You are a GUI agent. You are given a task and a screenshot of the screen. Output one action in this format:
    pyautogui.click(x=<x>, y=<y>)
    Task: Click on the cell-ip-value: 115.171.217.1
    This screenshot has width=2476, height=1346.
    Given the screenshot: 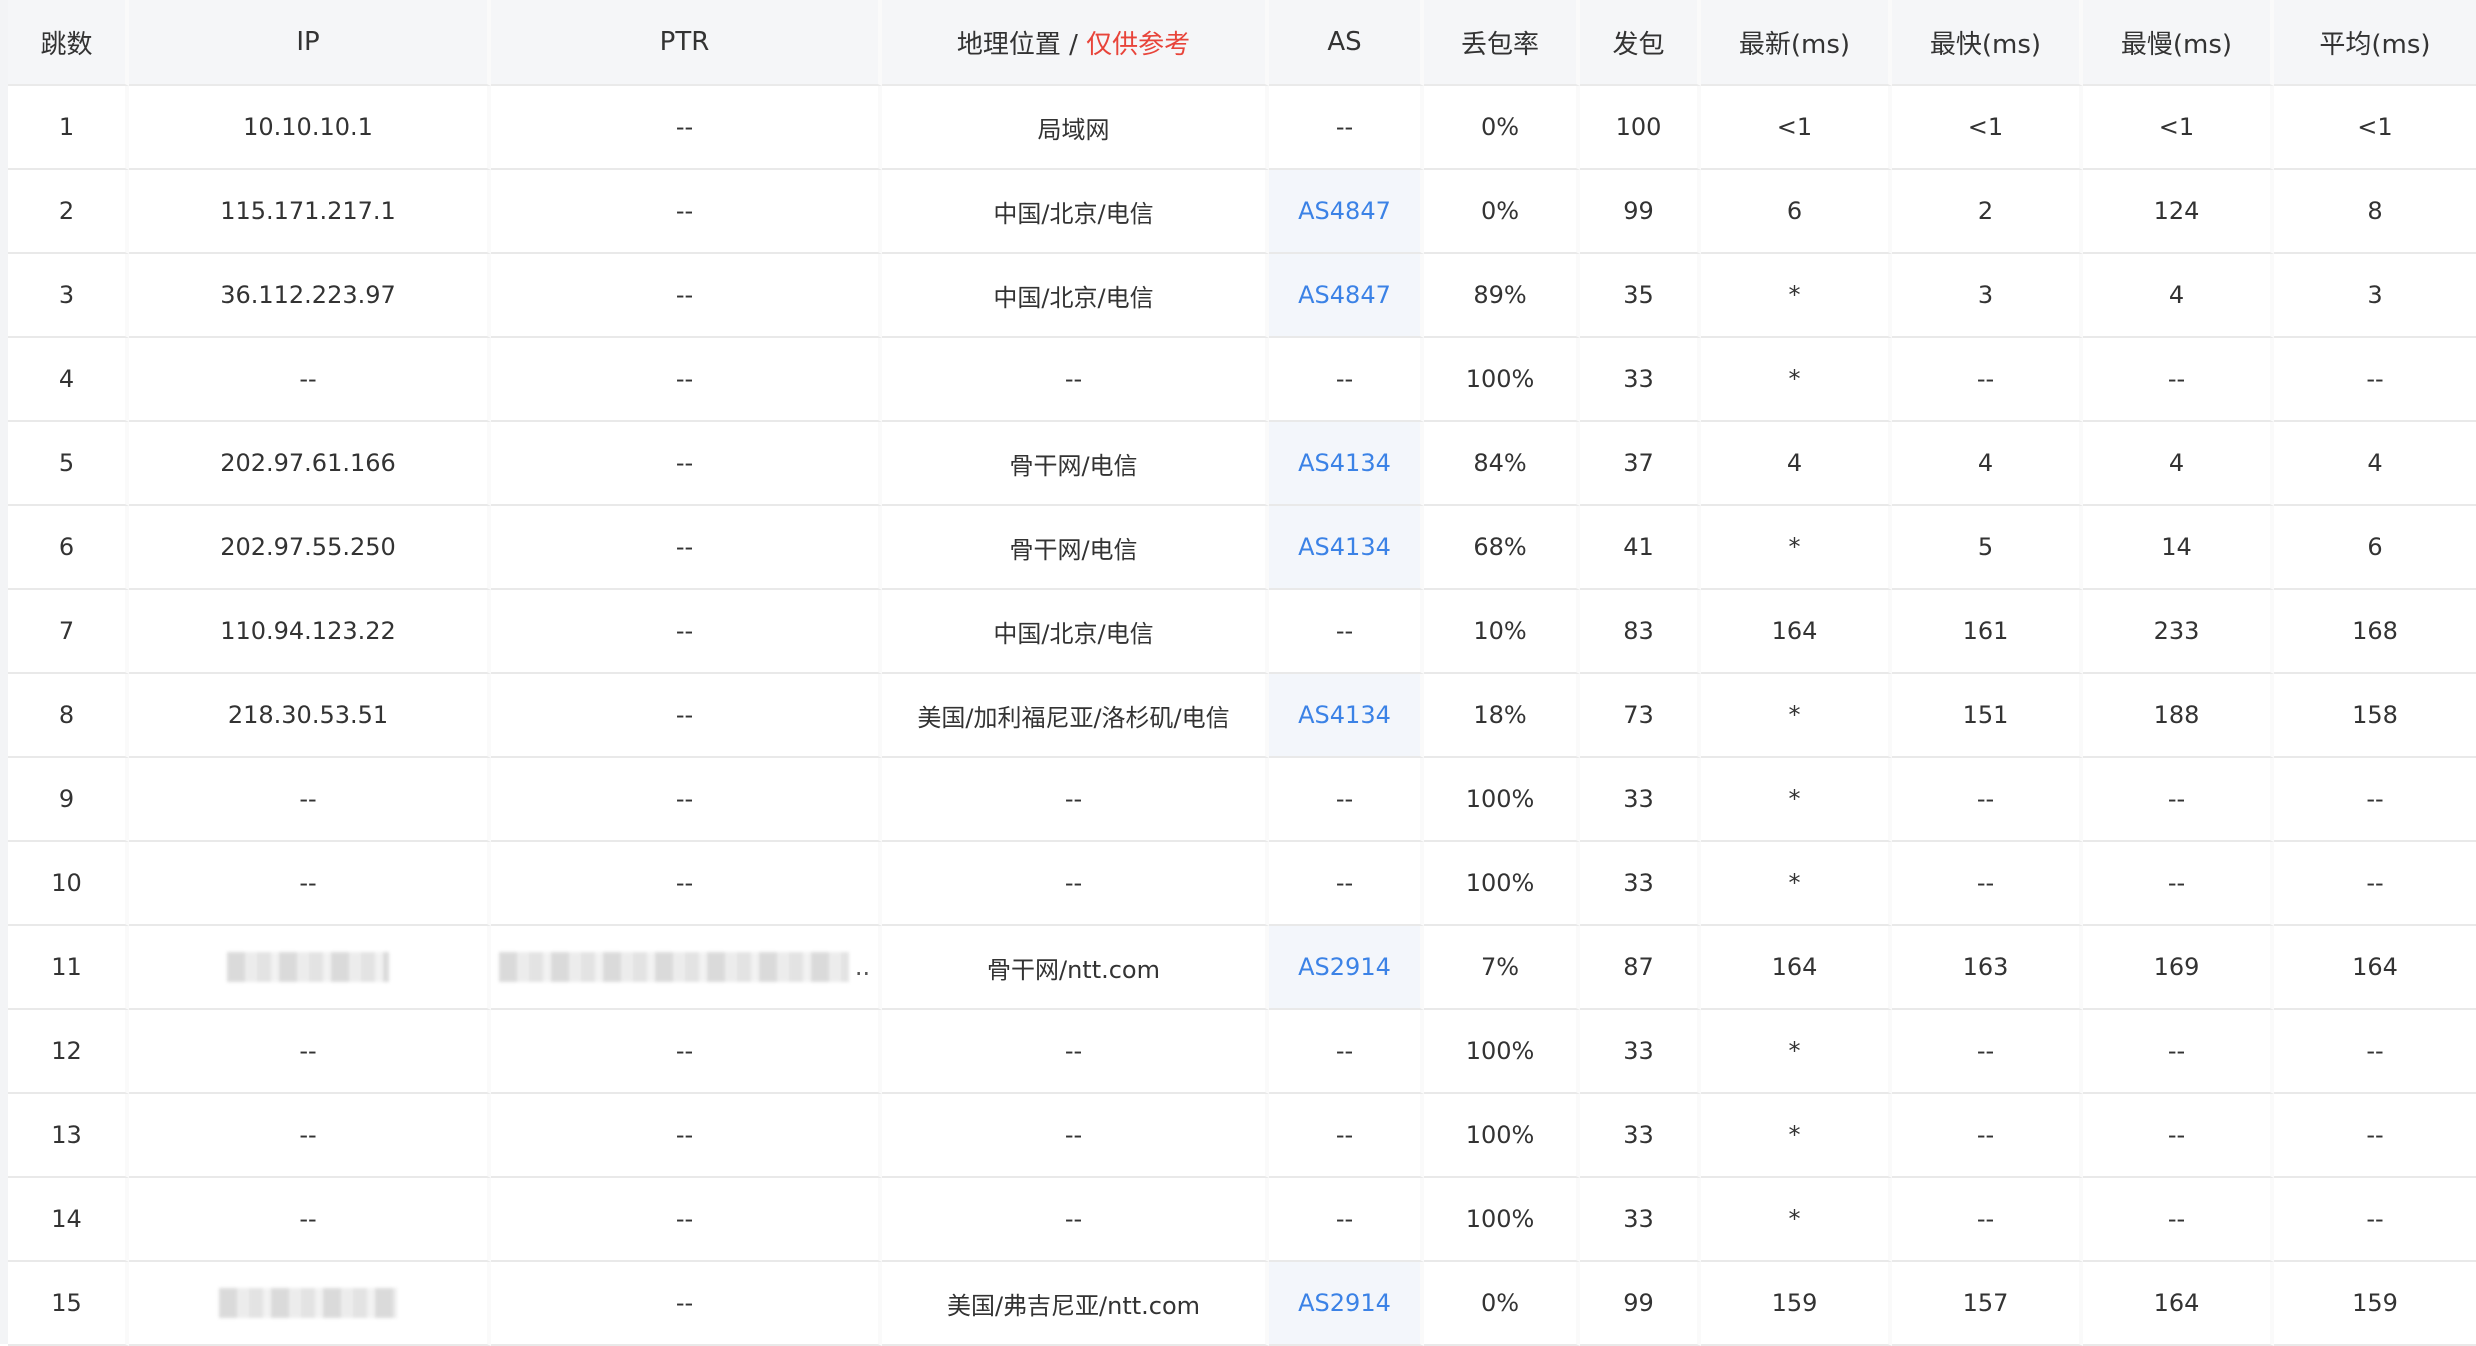 What is the action you would take?
    pyautogui.click(x=308, y=211)
    